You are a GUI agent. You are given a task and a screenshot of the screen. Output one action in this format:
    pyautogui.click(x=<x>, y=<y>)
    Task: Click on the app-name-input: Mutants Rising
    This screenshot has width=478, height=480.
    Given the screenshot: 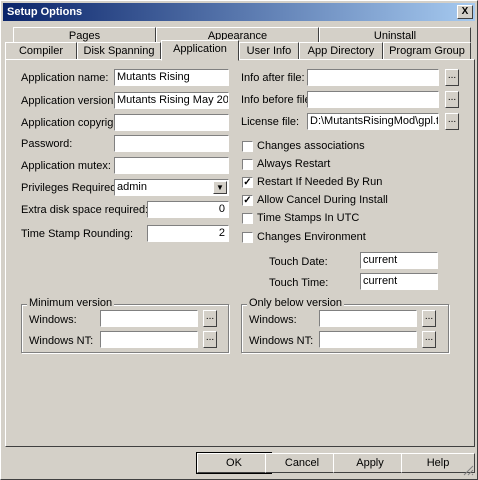 What is the action you would take?
    pyautogui.click(x=171, y=77)
    